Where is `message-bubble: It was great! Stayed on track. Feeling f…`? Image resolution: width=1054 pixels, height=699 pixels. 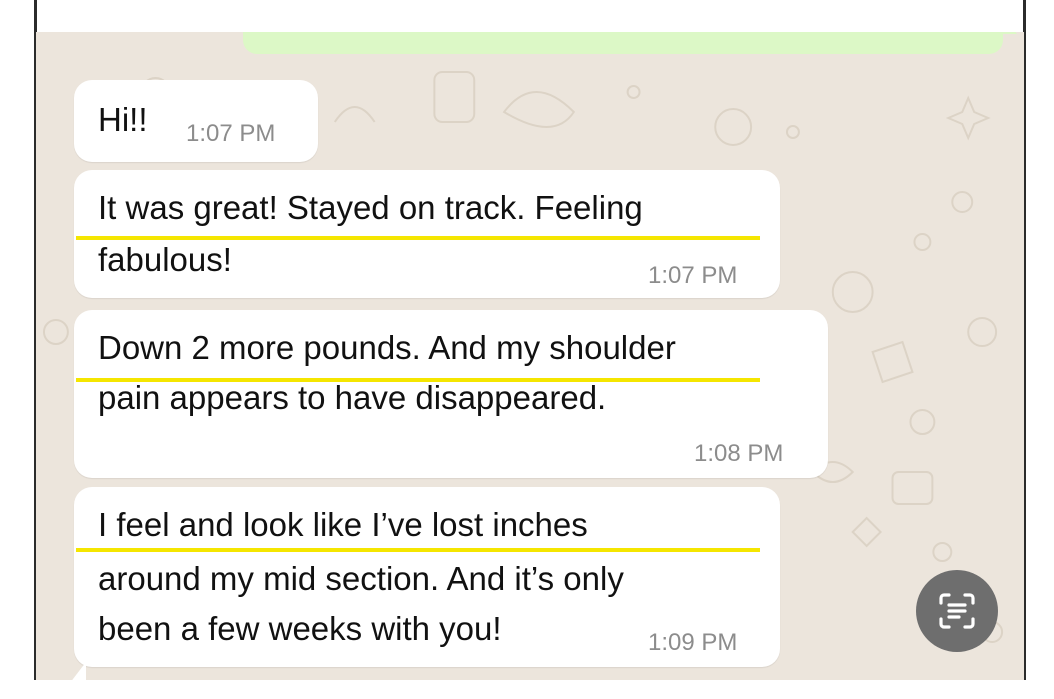 message-bubble: It was great! Stayed on track. Feeling f… is located at coordinates (427, 234).